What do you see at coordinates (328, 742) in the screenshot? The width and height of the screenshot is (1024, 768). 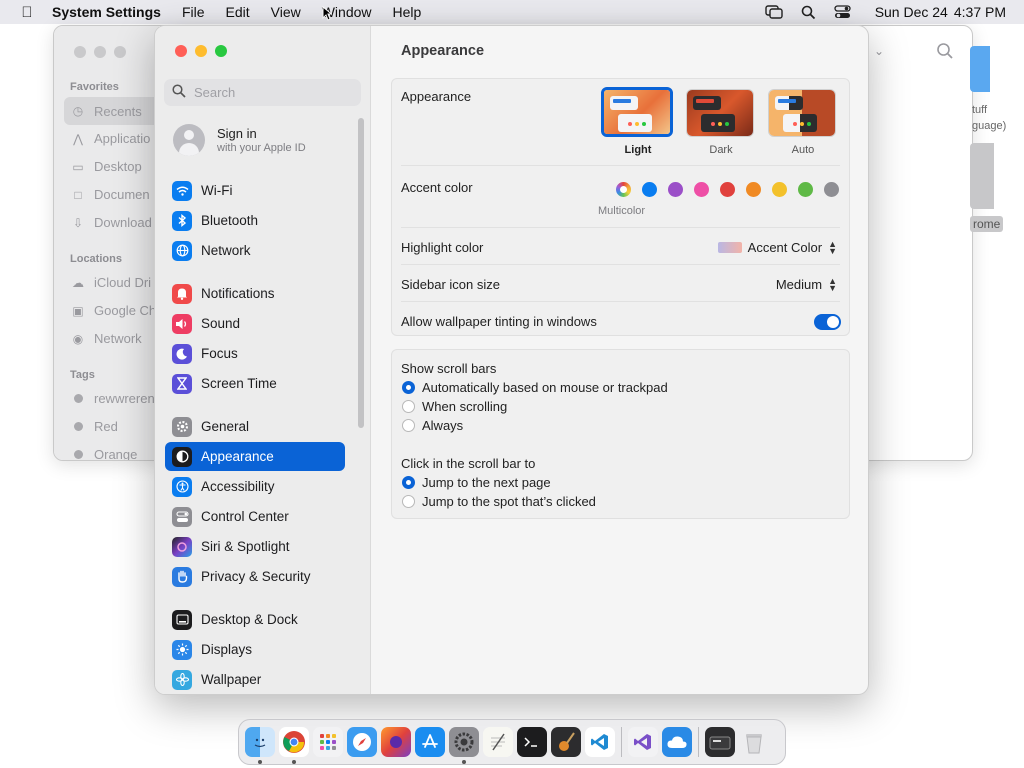 I see `launchpad-icon` at bounding box center [328, 742].